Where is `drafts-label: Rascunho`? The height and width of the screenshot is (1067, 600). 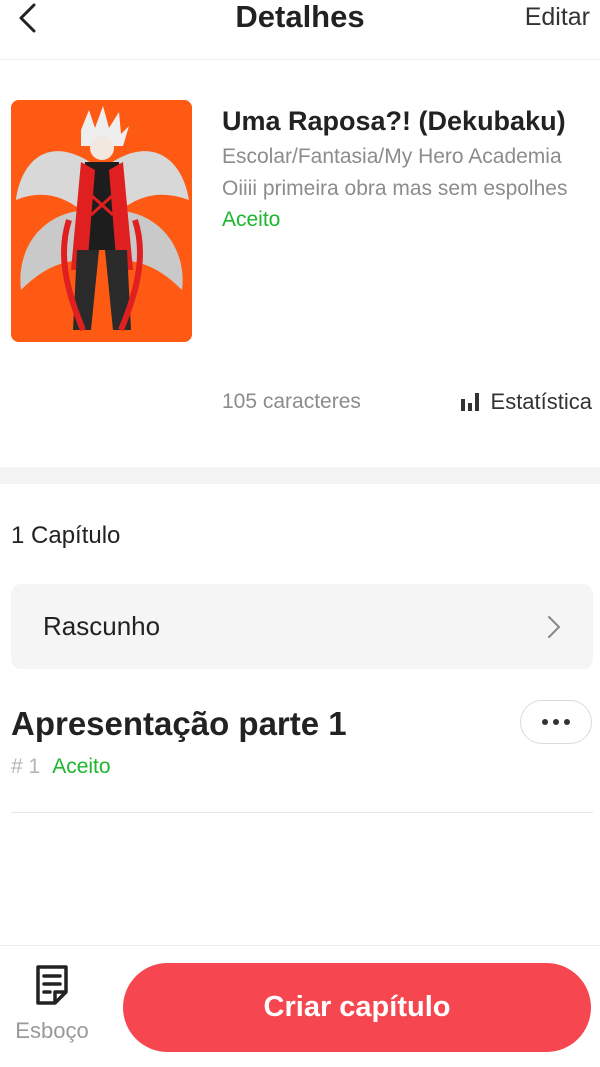 drafts-label: Rascunho is located at coordinates (102, 626).